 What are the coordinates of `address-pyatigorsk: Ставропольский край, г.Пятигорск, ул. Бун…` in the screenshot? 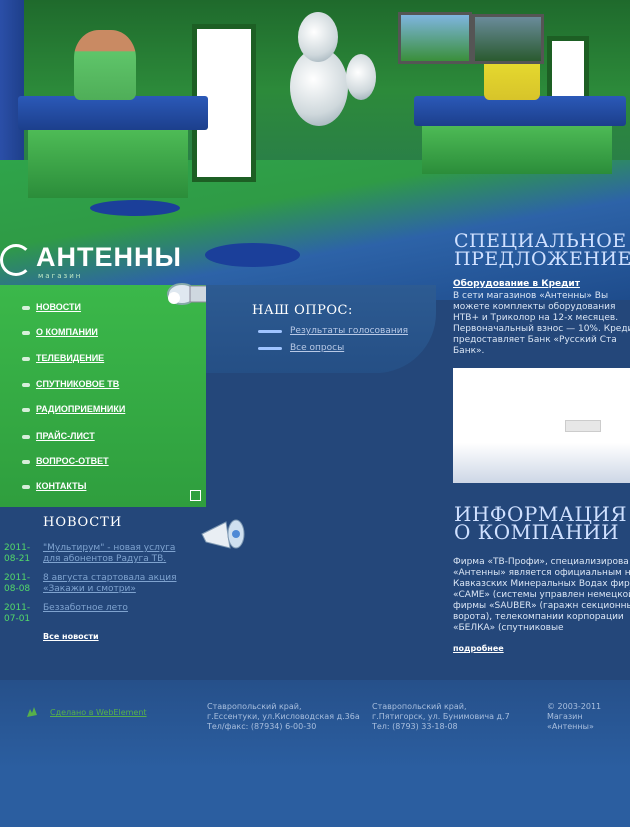 It's located at (441, 716).